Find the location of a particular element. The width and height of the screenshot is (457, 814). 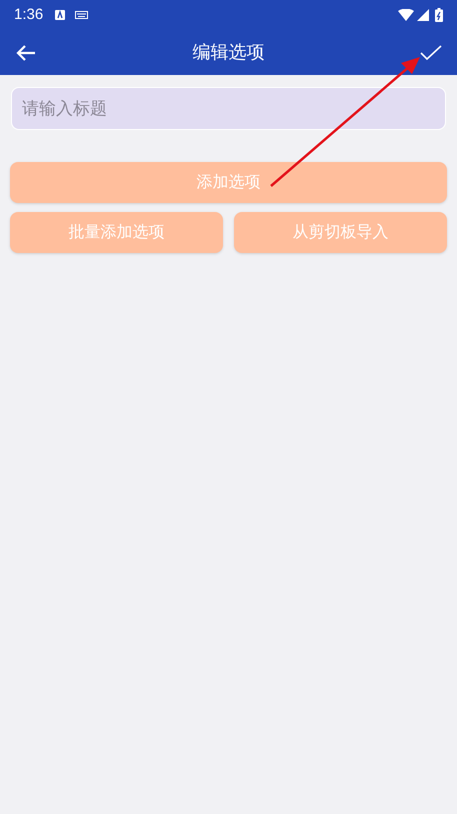

add-option-button: 添加选项 is located at coordinates (228, 182).